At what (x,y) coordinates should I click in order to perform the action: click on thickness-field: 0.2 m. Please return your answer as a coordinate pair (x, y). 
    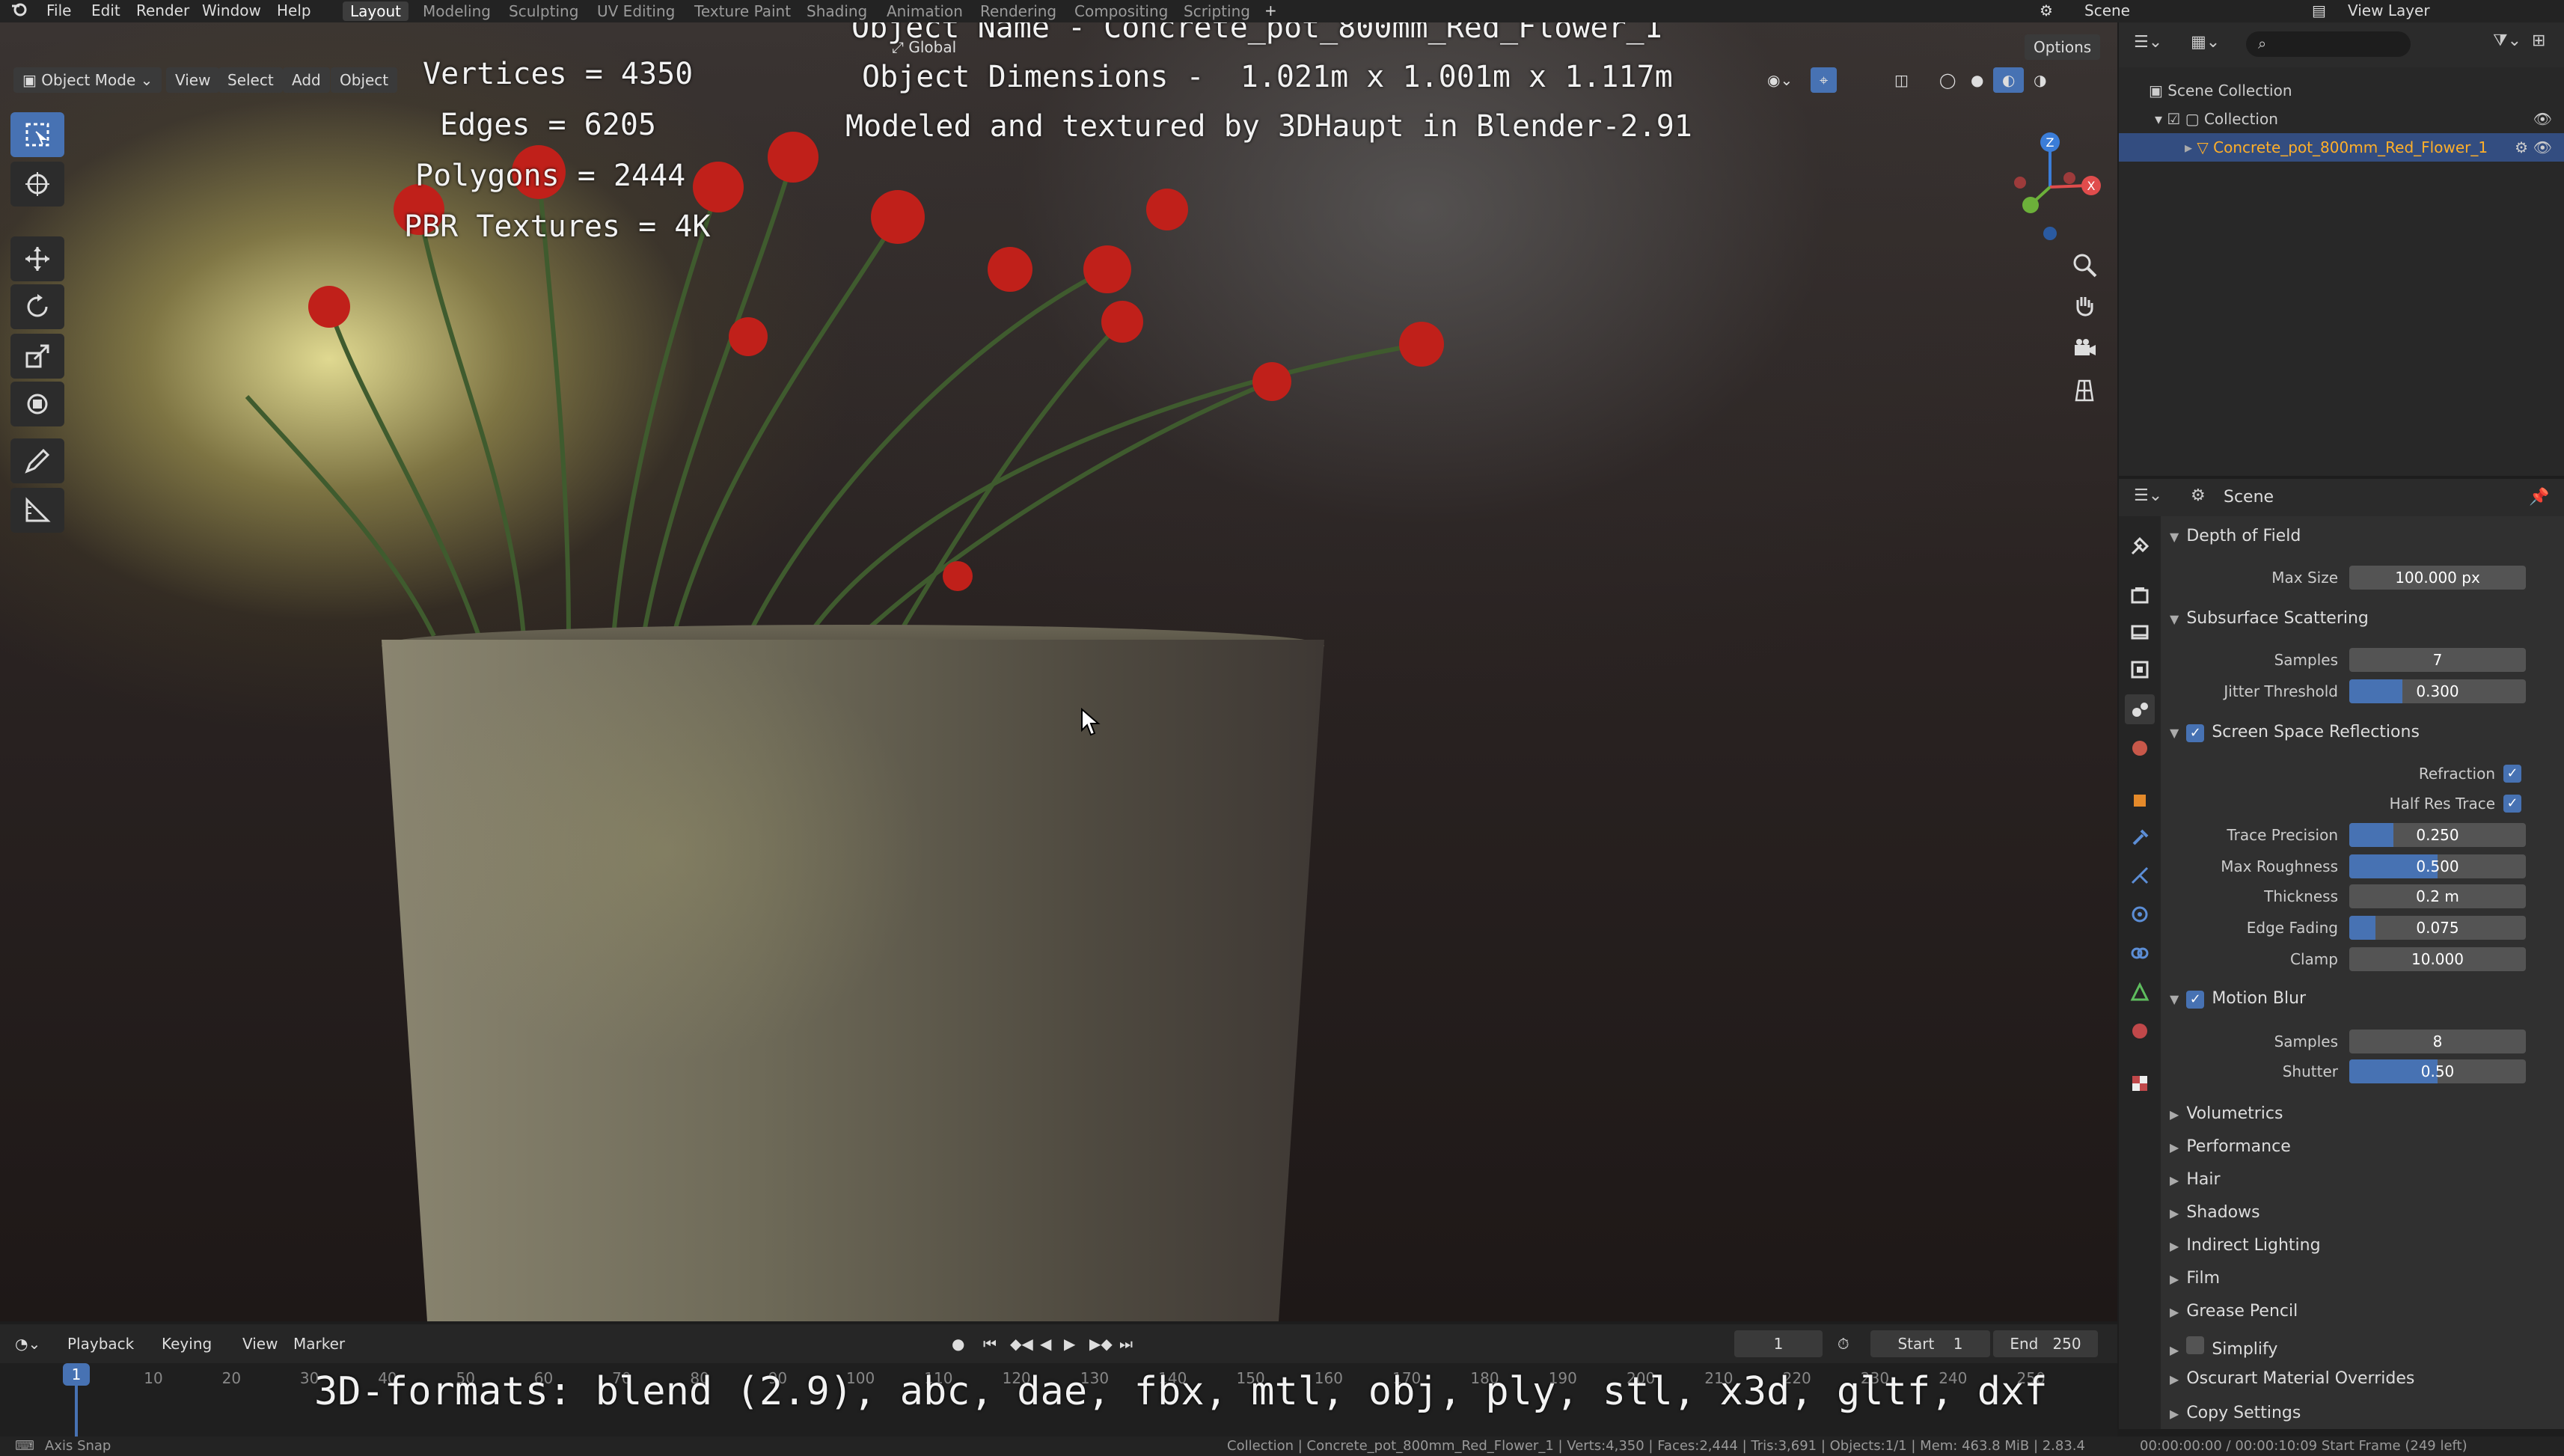
    Looking at the image, I should click on (2437, 896).